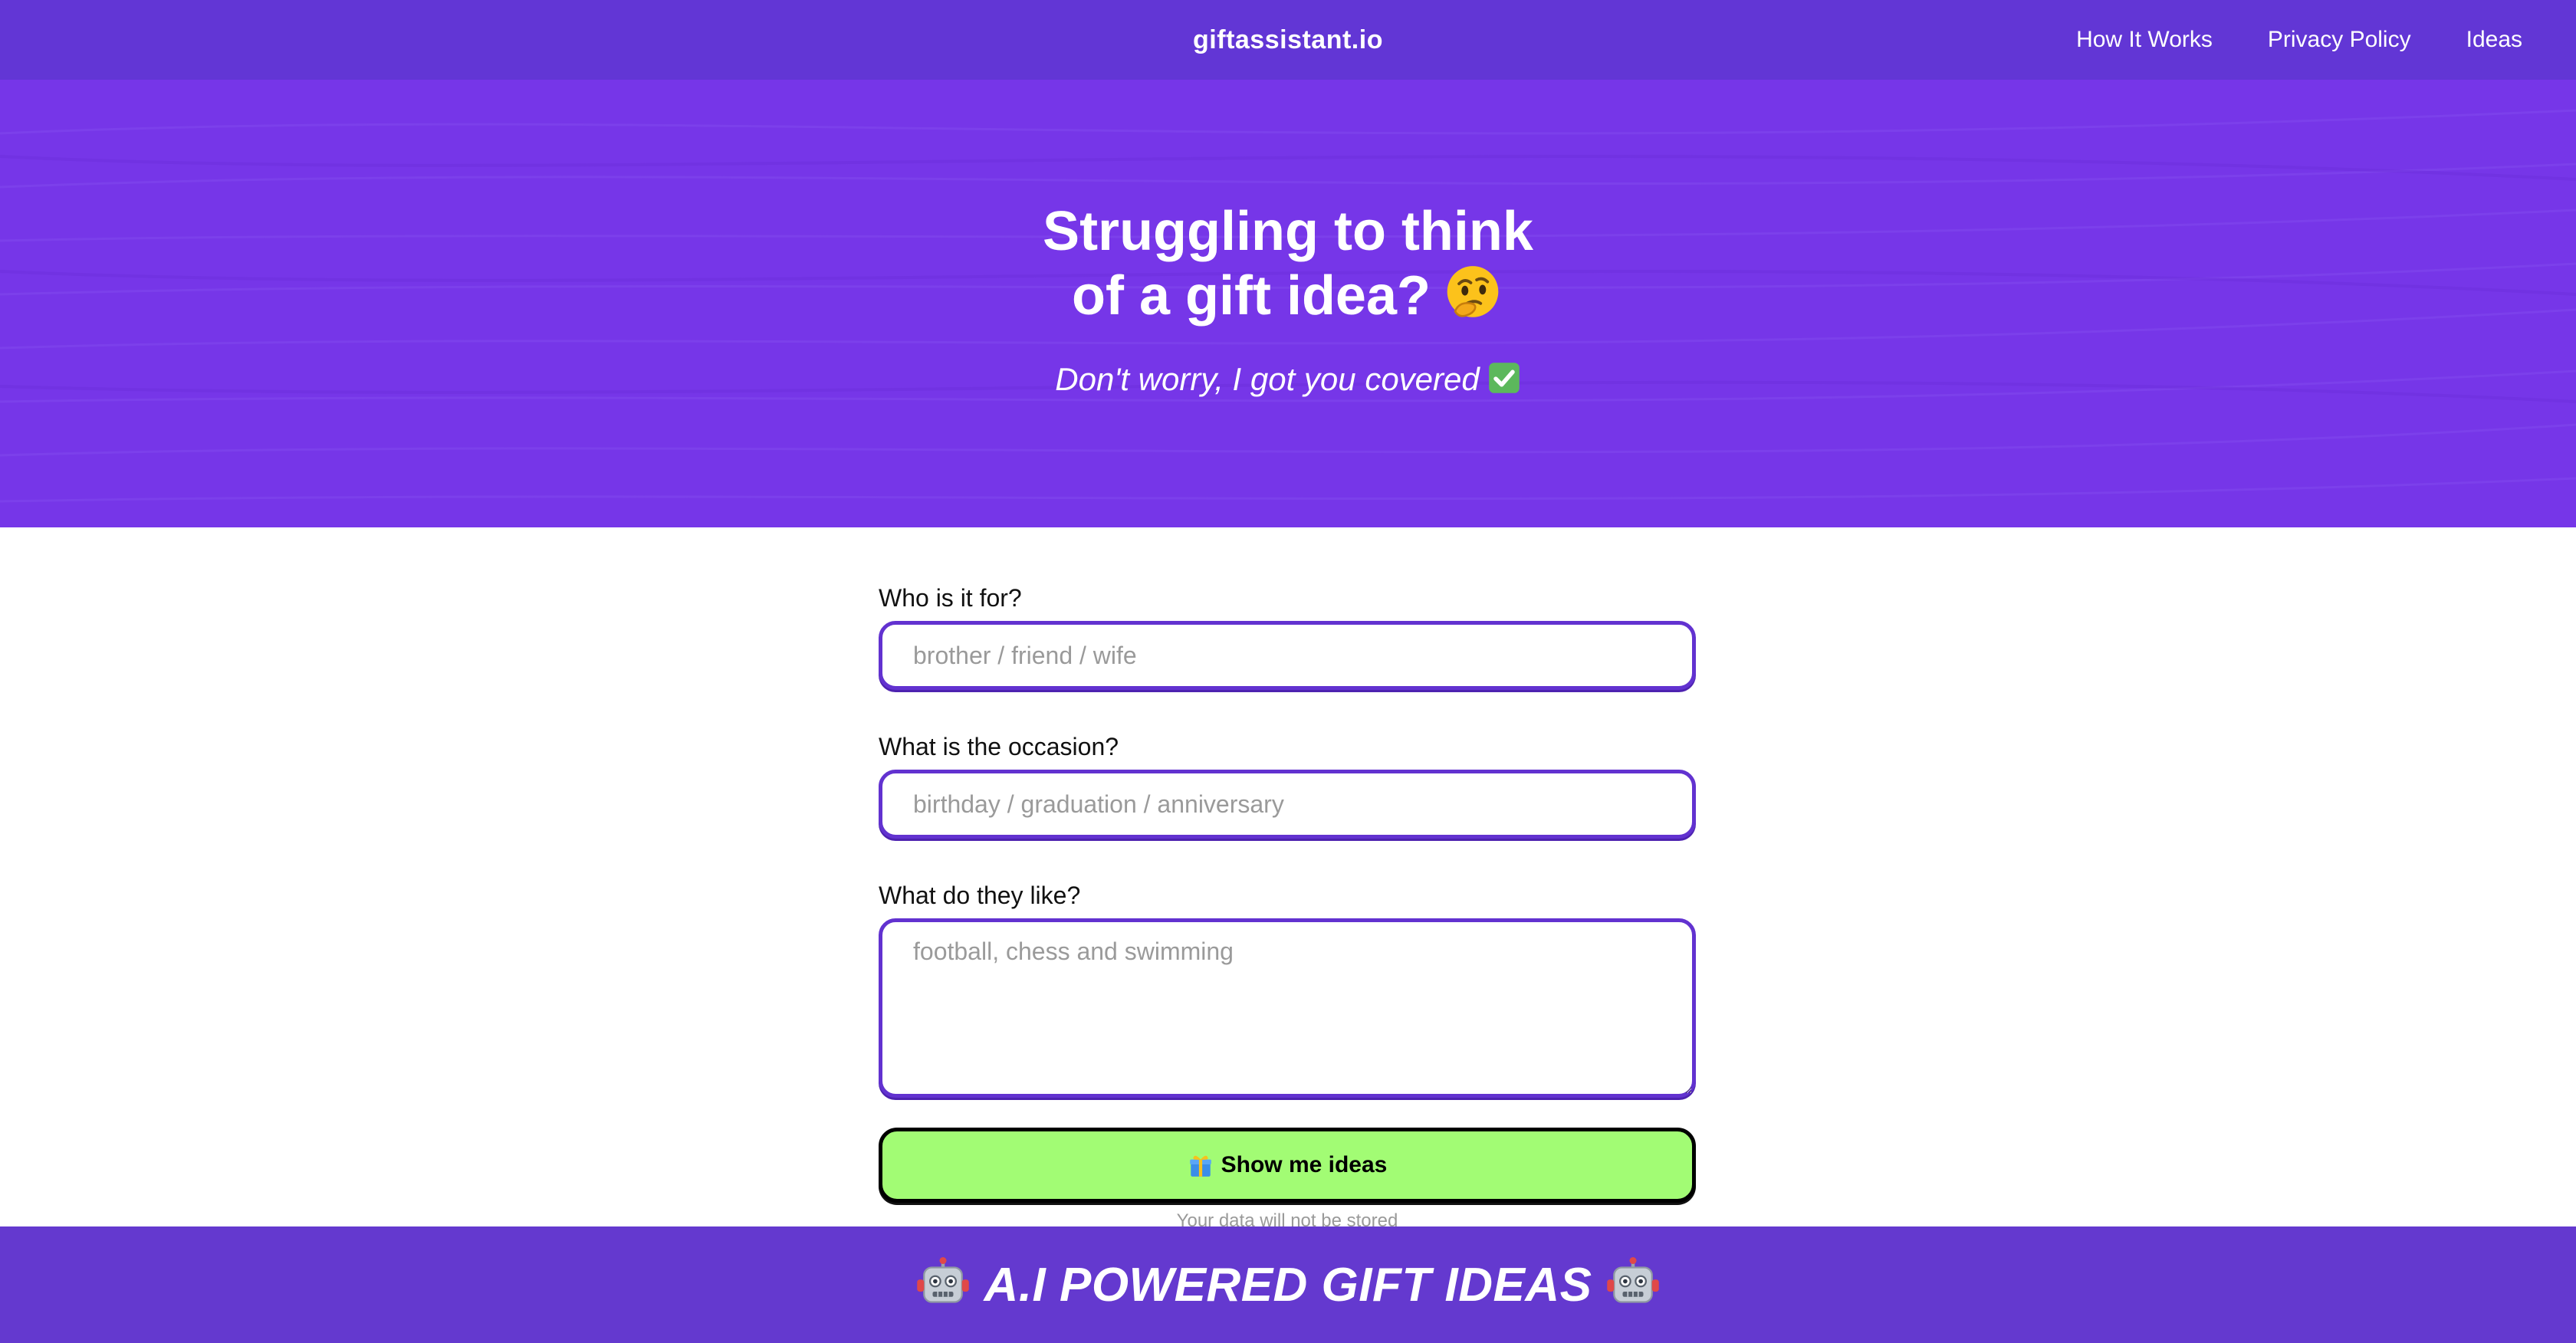  I want to click on who-input, so click(1287, 656).